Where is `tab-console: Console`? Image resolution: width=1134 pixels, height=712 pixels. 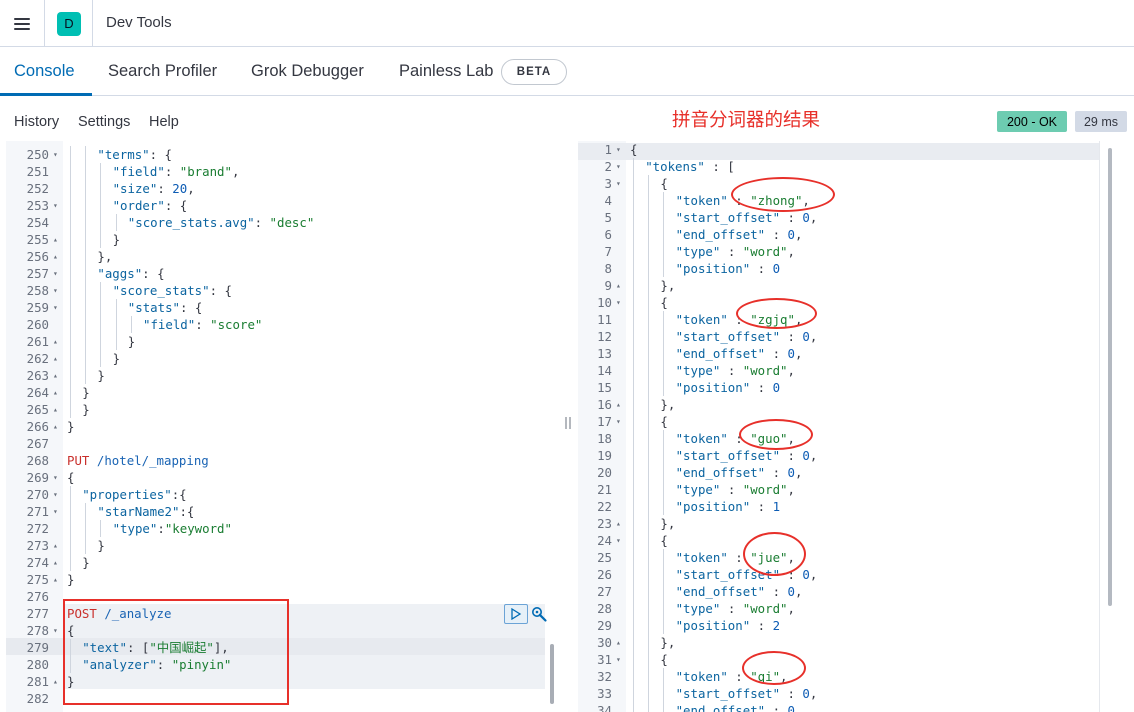 tab-console: Console is located at coordinates (44, 71).